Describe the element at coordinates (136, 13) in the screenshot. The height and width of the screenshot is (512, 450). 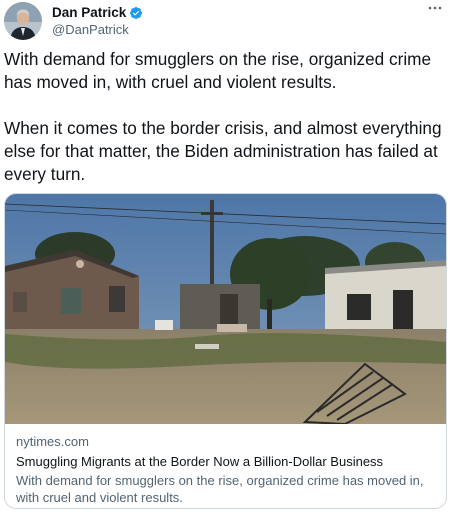
I see `verified-badge-icon` at that location.